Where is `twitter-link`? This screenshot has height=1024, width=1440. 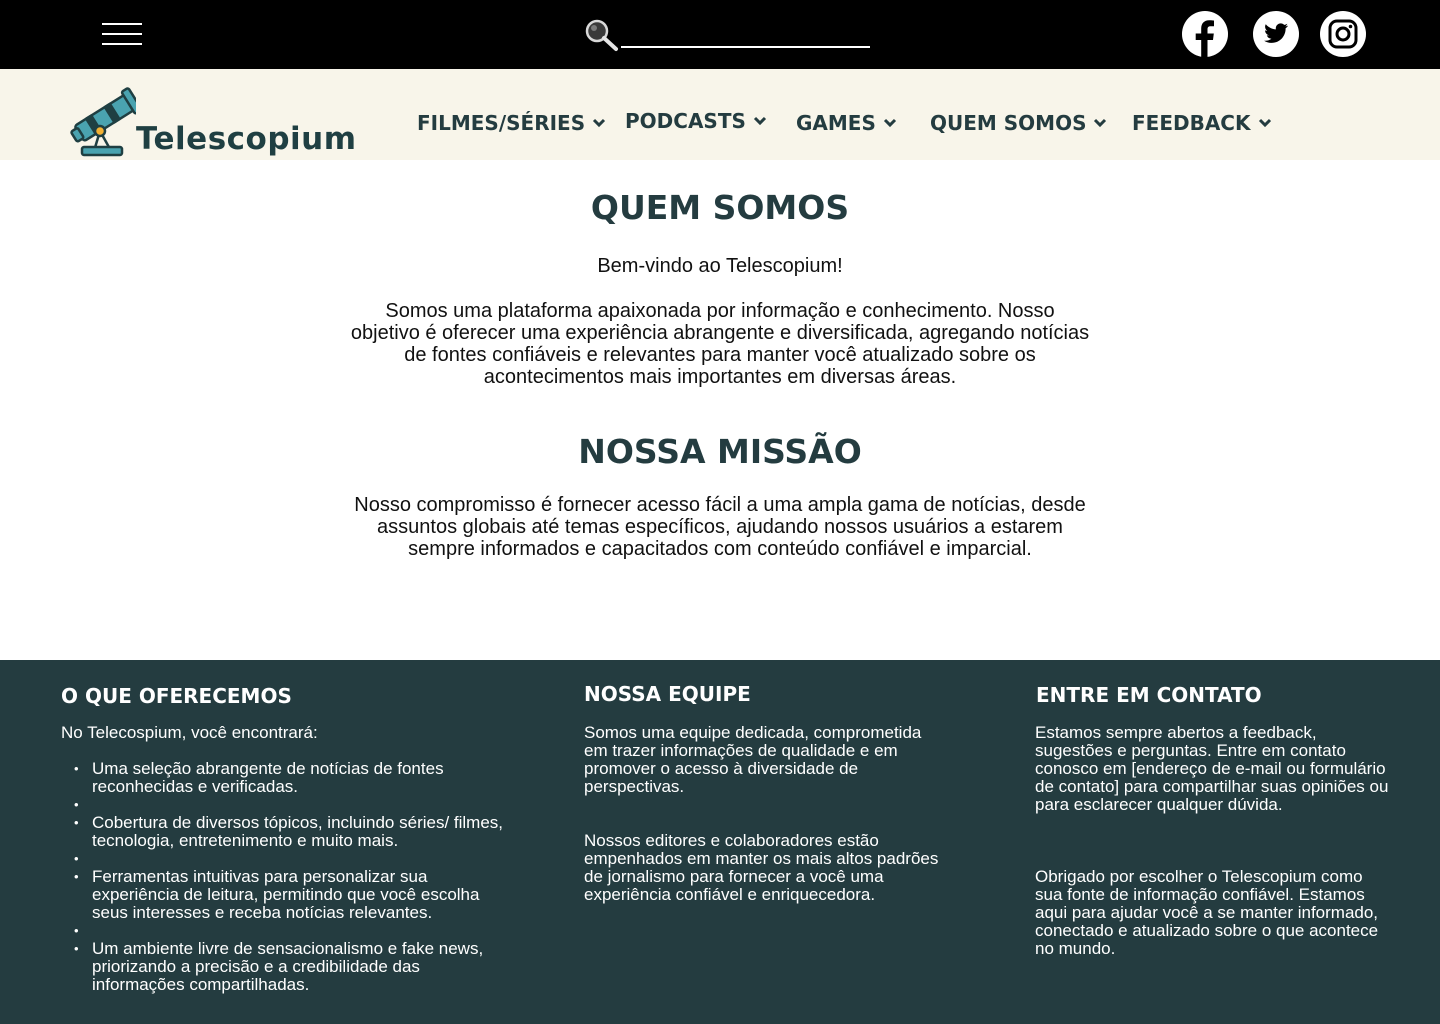
twitter-link is located at coordinates (1276, 34).